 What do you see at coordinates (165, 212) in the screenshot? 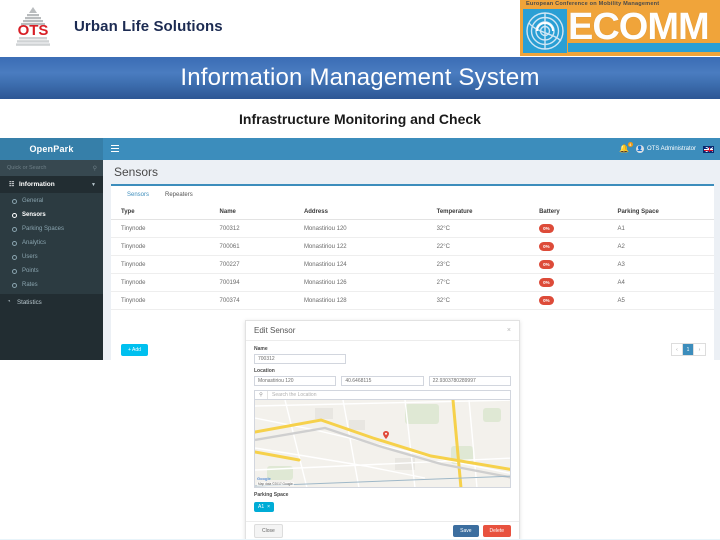
I see `column-header-type: Type` at bounding box center [165, 212].